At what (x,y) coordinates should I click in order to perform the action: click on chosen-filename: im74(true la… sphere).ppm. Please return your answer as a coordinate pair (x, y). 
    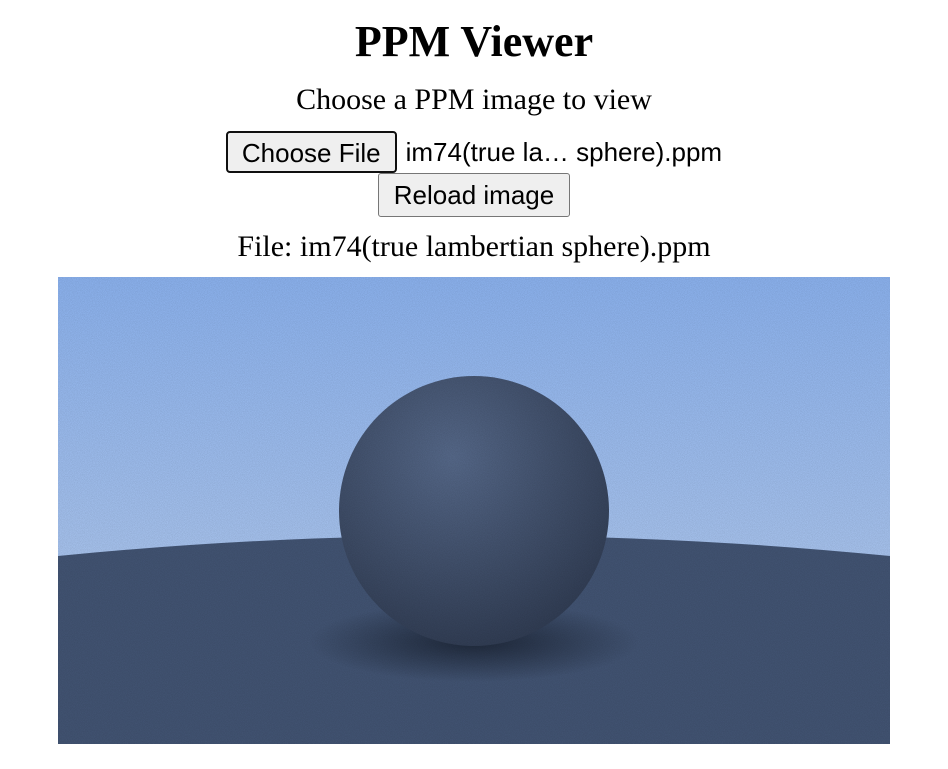
    Looking at the image, I should click on (564, 151).